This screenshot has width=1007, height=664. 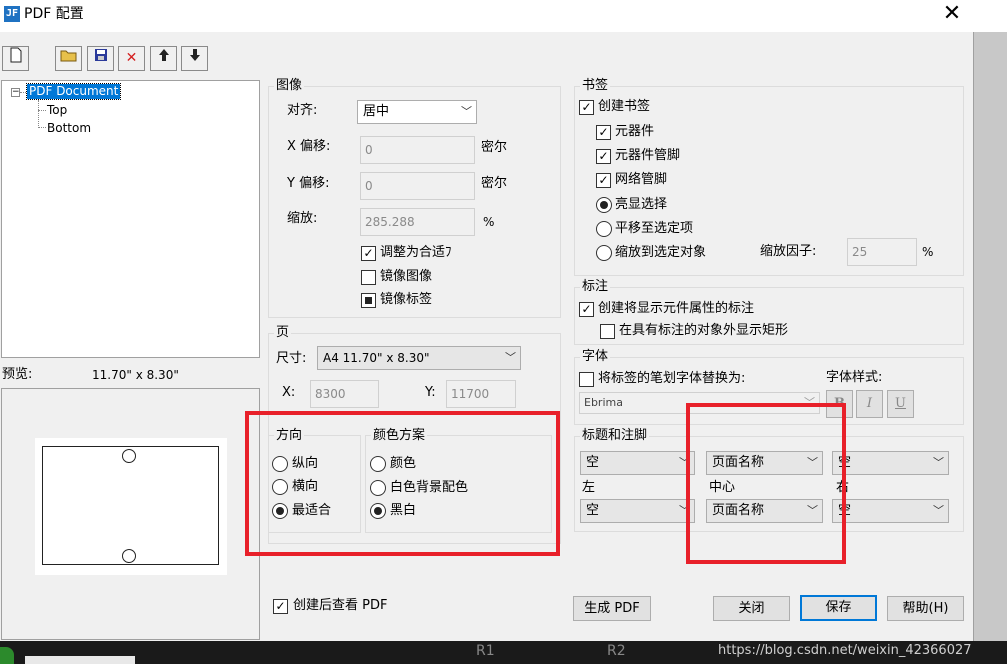 I want to click on mirror-image-label: 镜像图像, so click(x=406, y=276).